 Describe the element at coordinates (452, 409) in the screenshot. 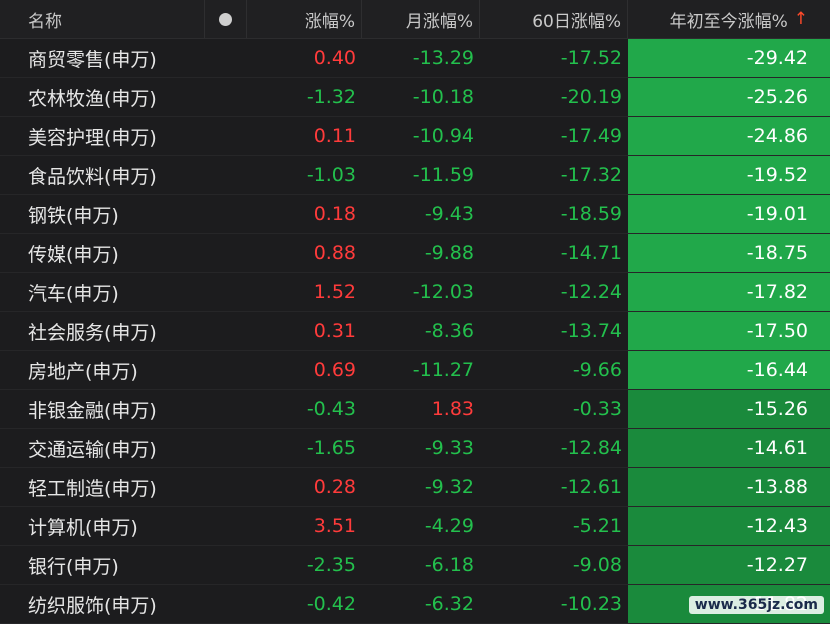

I see `row-month-change: 1.83` at that location.